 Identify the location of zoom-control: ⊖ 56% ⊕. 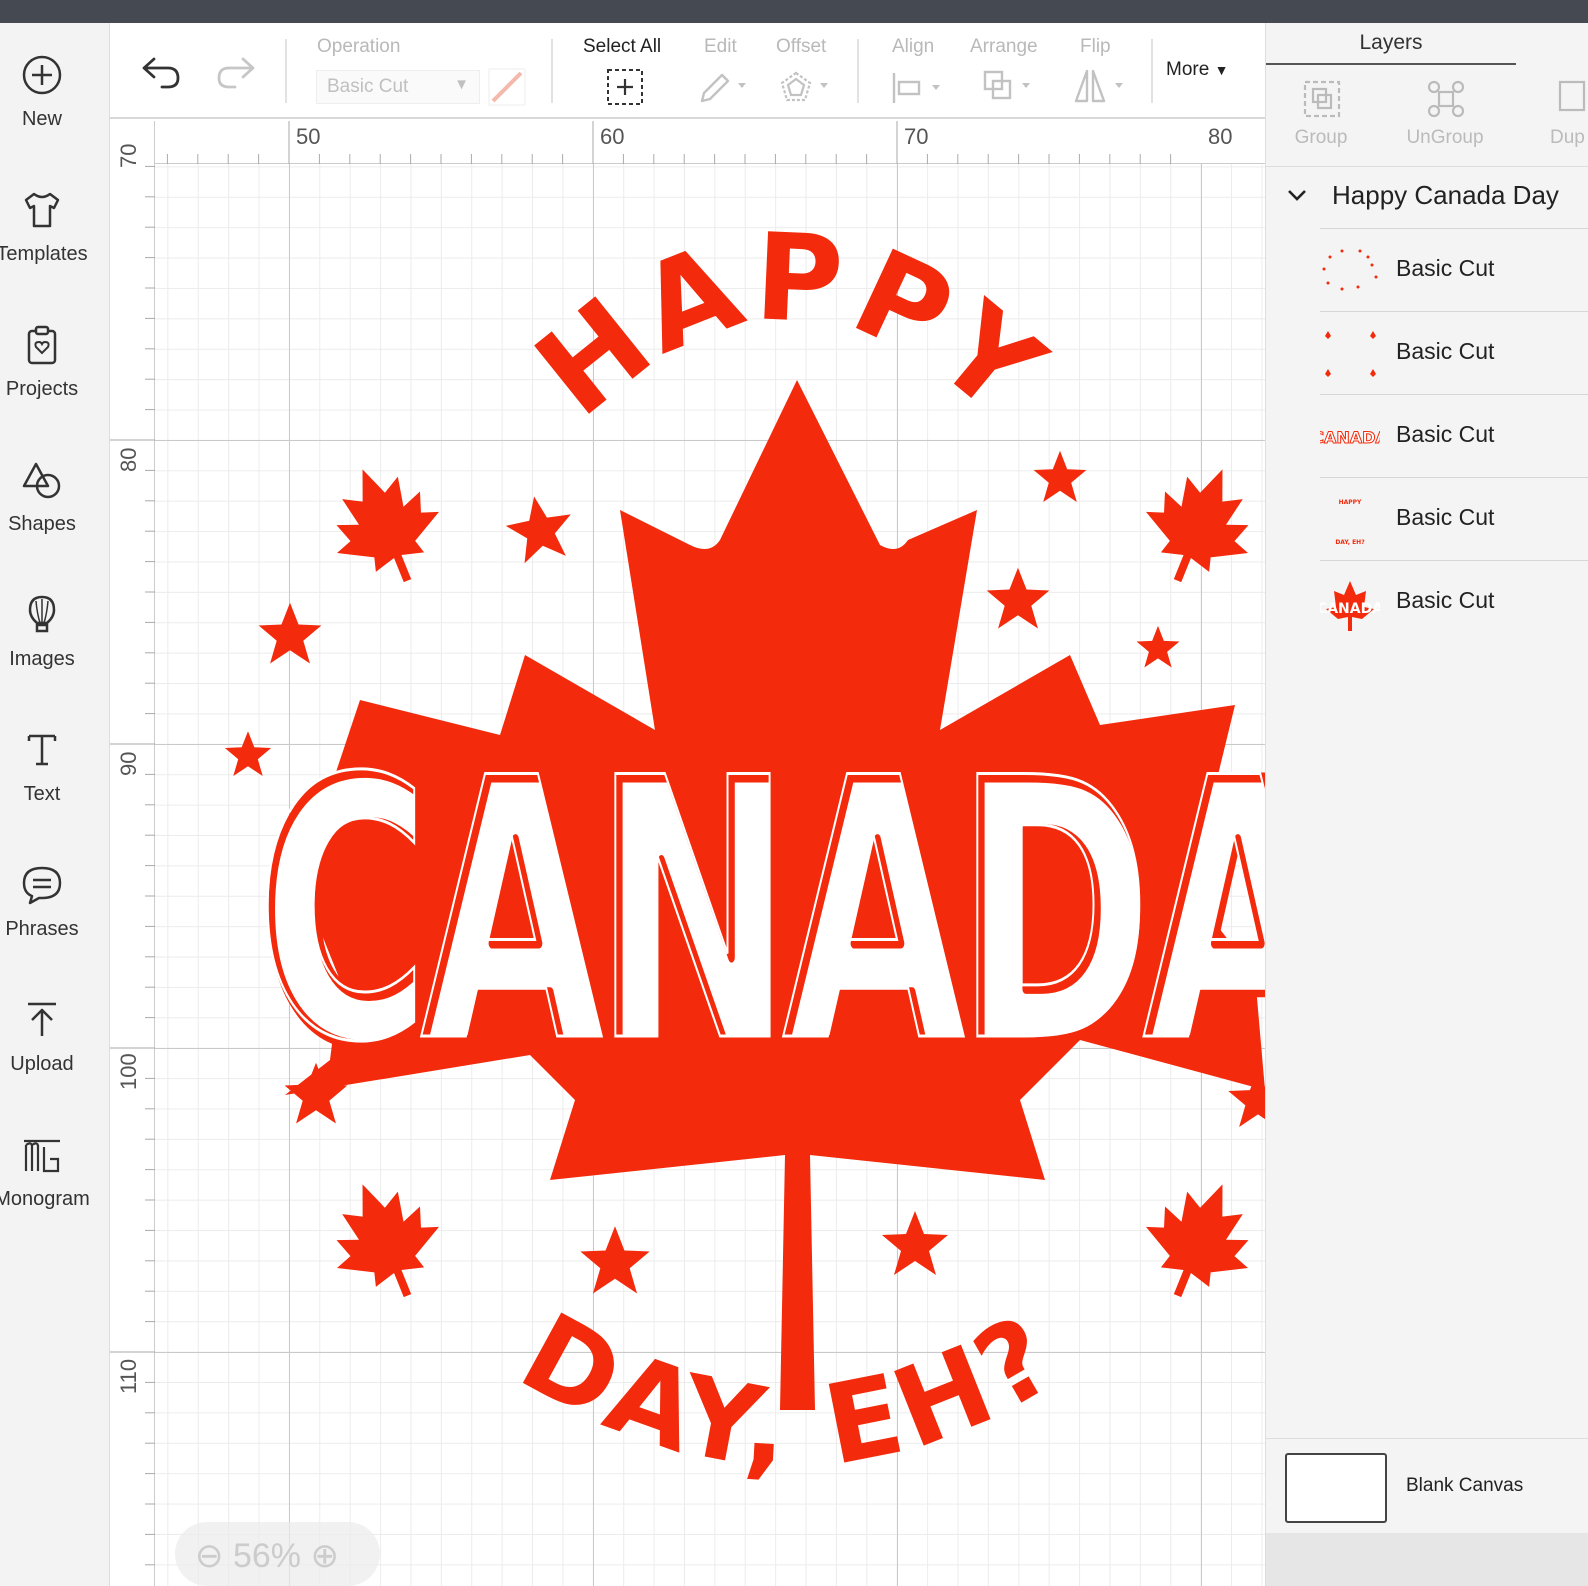
(277, 1554).